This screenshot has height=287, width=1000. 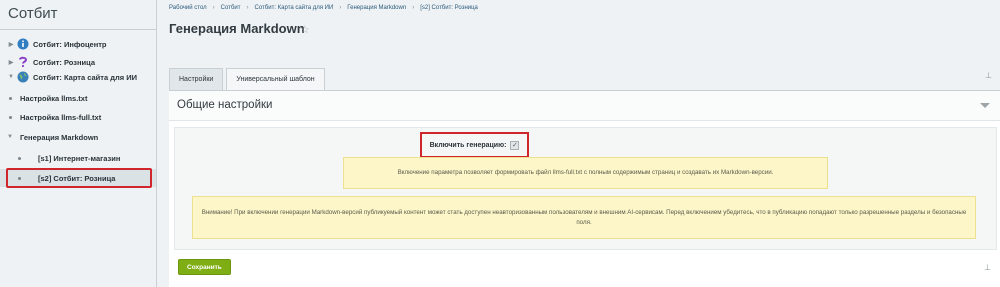 What do you see at coordinates (70, 44) in the screenshot?
I see `sidebar-item-label: Сотбит: Инфоцентр` at bounding box center [70, 44].